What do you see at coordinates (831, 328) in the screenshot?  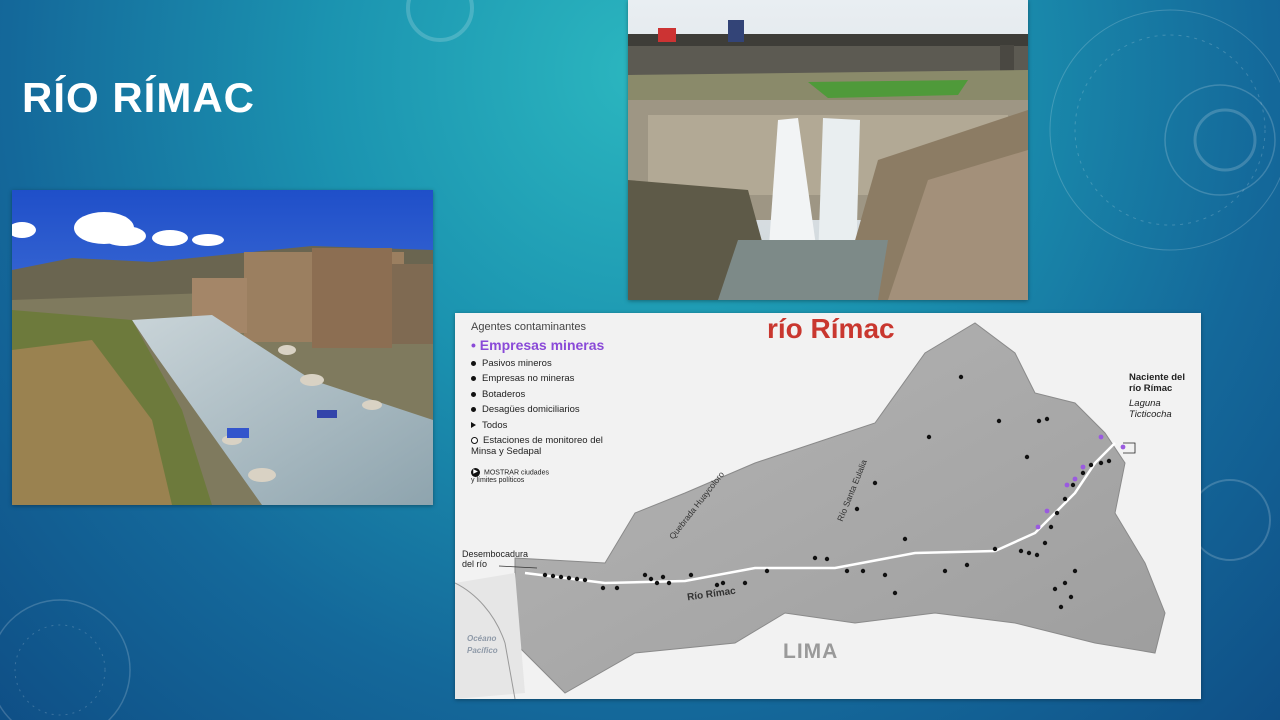 I see `map-title: río Rímac` at bounding box center [831, 328].